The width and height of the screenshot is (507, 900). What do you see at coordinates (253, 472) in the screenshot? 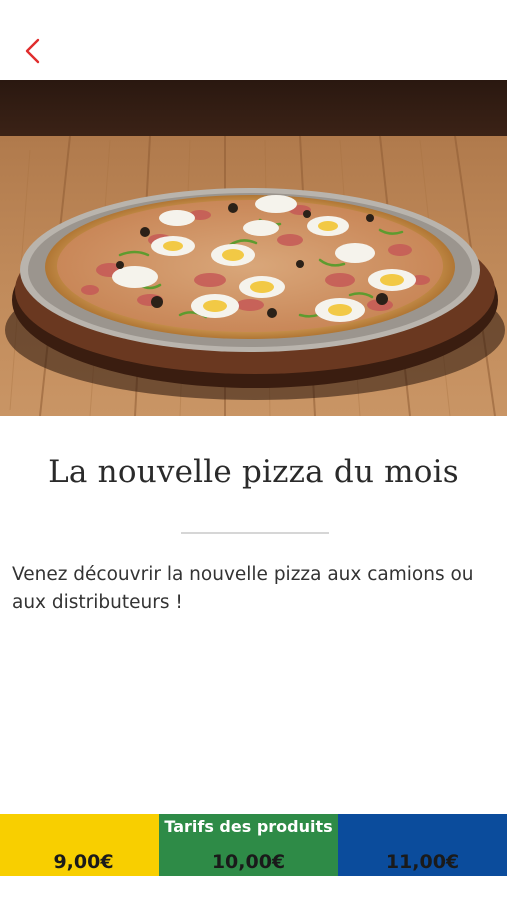
I see `page-title: La nouvelle pizza du mois` at bounding box center [253, 472].